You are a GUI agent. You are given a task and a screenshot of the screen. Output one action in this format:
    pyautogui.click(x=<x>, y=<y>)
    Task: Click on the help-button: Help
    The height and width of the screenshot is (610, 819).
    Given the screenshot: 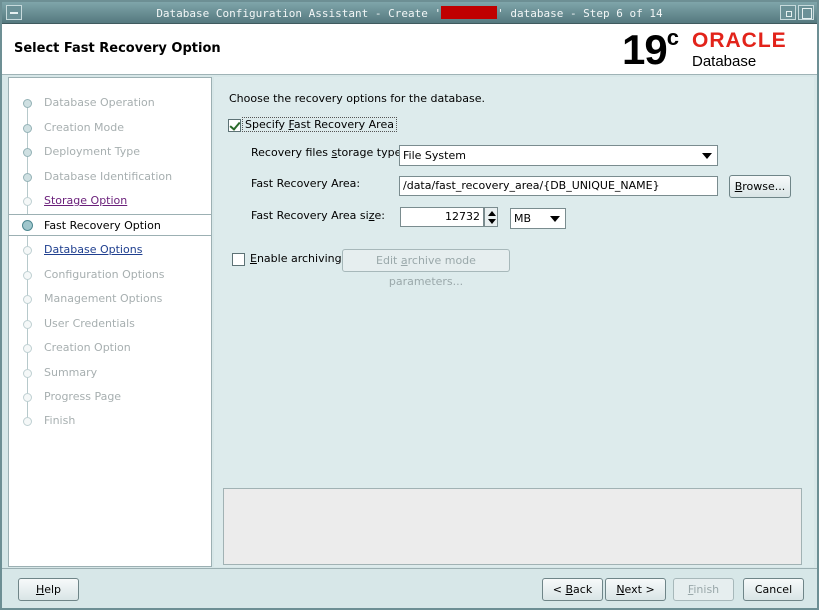 What is the action you would take?
    pyautogui.click(x=48, y=589)
    